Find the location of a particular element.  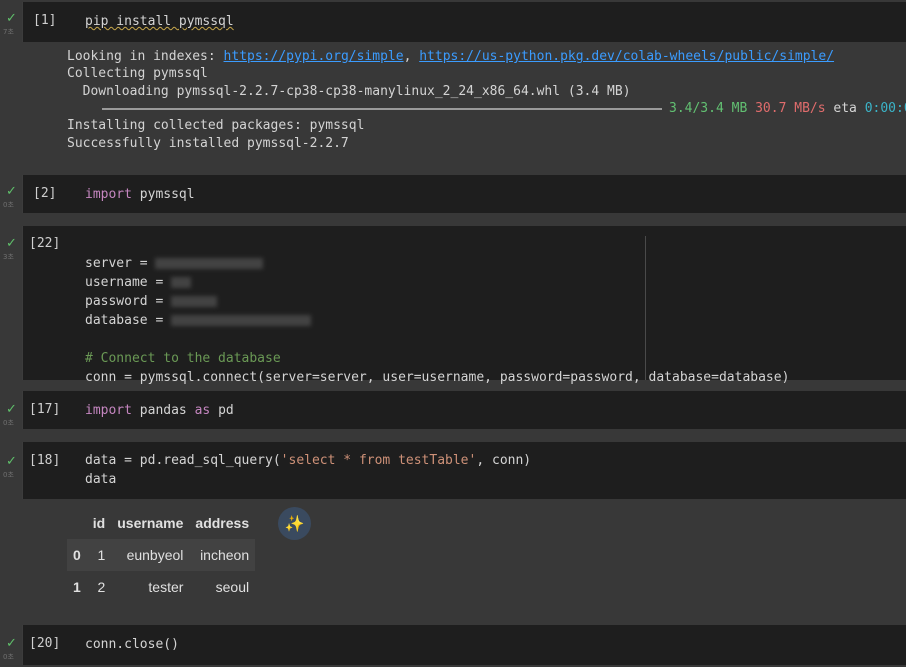

code-text: data is located at coordinates (101, 479).